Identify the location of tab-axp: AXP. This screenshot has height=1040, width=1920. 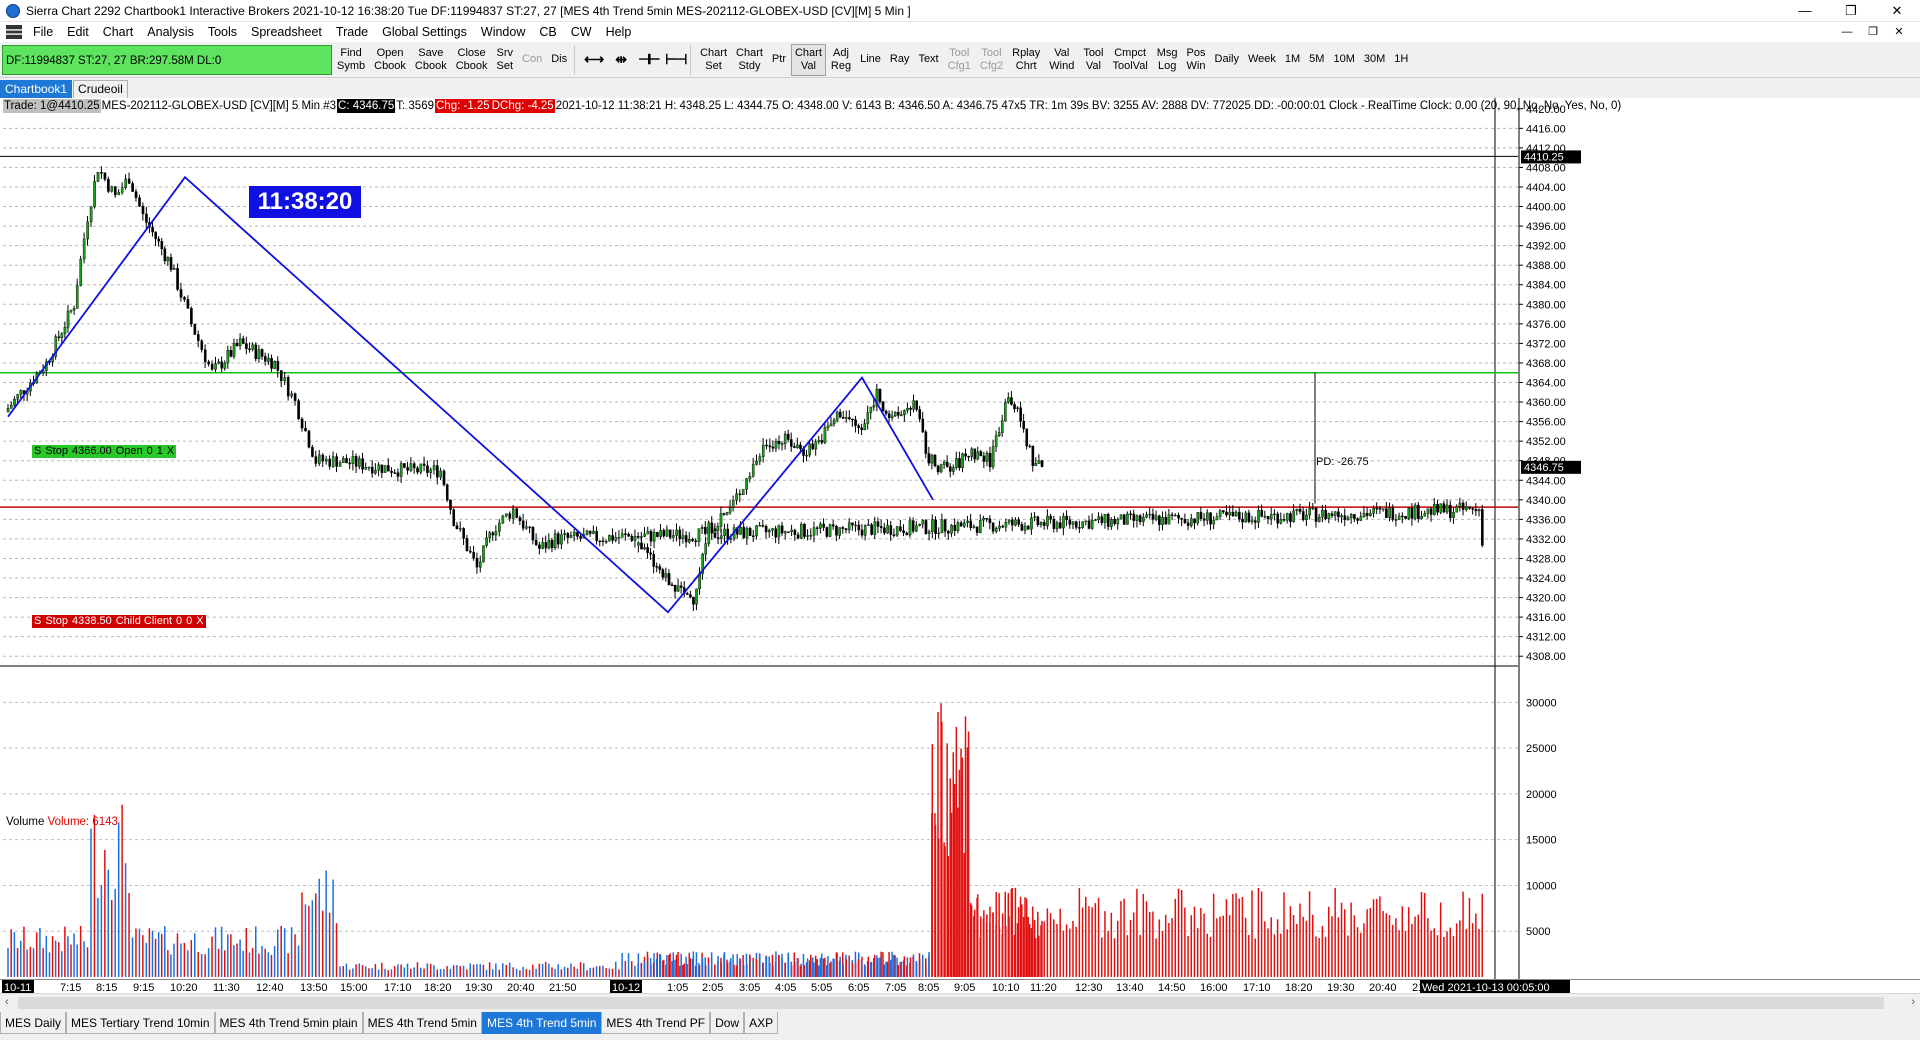
(761, 1023).